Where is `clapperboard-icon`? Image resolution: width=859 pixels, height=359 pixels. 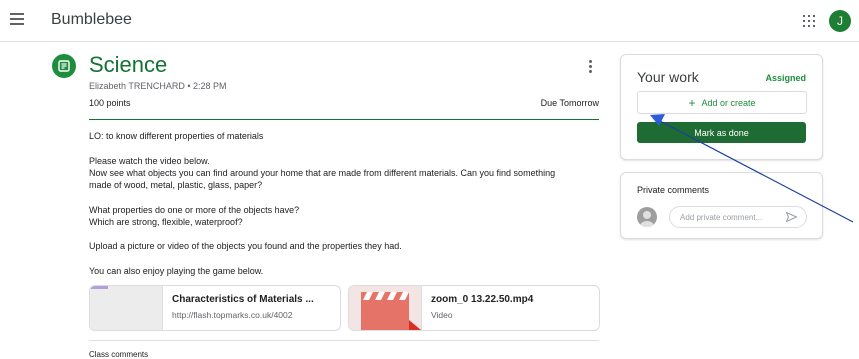
clapperboard-icon is located at coordinates (391, 311).